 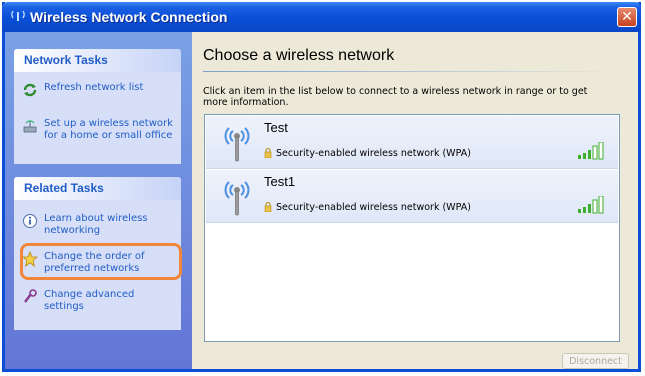 I want to click on page-title: Choose a wireless network, so click(x=299, y=55).